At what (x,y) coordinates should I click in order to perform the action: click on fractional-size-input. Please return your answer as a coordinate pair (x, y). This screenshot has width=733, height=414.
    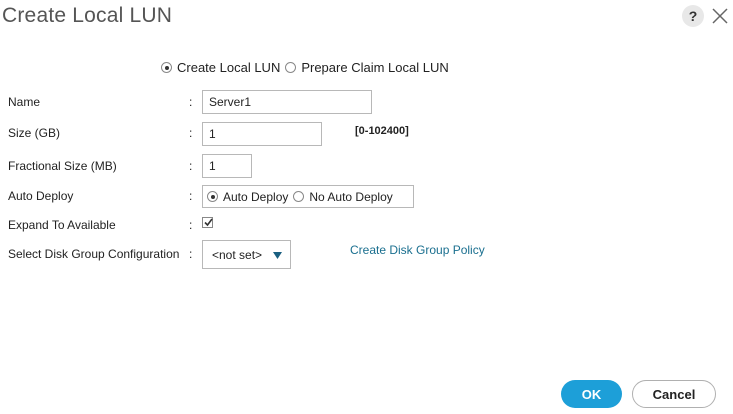
    Looking at the image, I should click on (227, 166).